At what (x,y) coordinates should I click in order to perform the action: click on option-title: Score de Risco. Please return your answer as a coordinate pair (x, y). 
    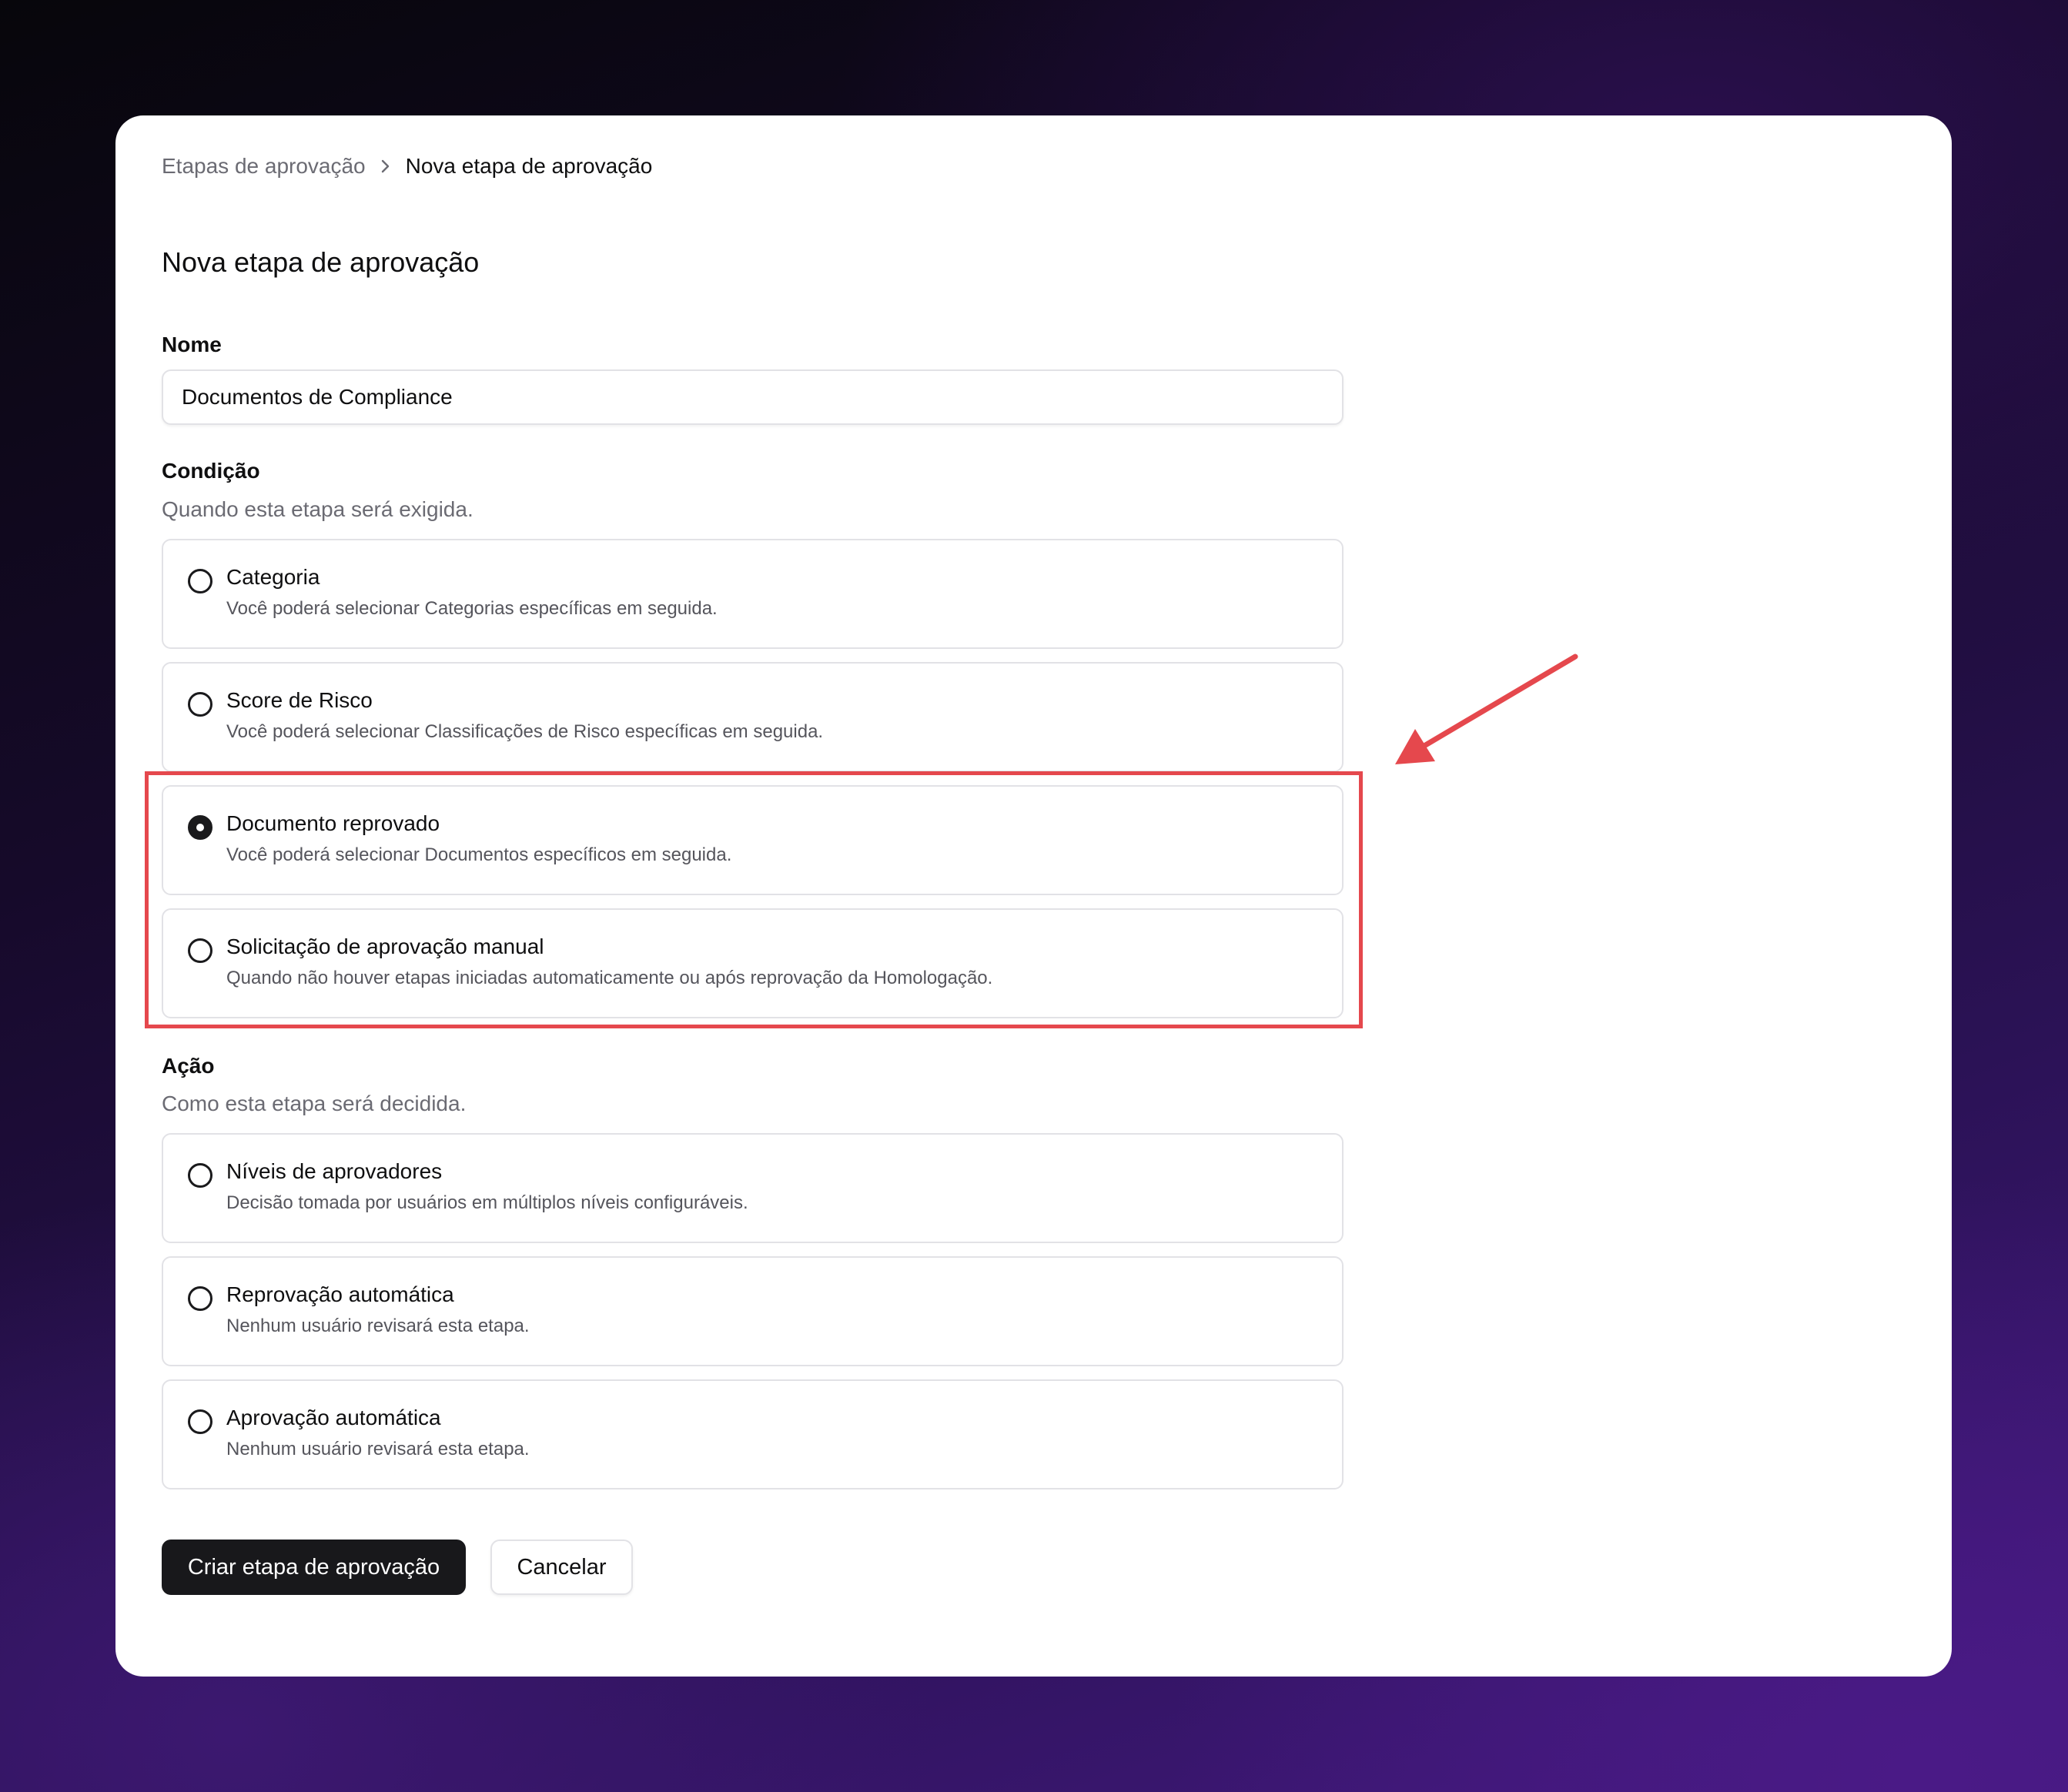
    Looking at the image, I should click on (299, 700).